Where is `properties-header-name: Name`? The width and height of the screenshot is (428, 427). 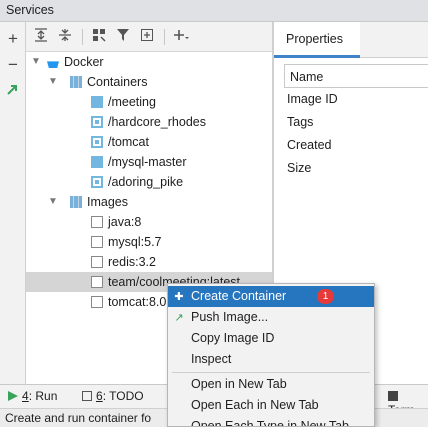 properties-header-name: Name is located at coordinates (356, 76).